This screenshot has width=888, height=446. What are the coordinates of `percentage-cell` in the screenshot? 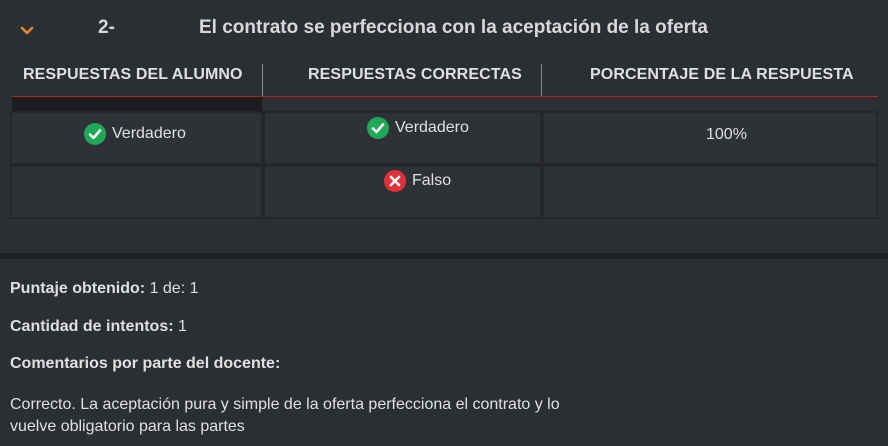 It's located at (710, 192).